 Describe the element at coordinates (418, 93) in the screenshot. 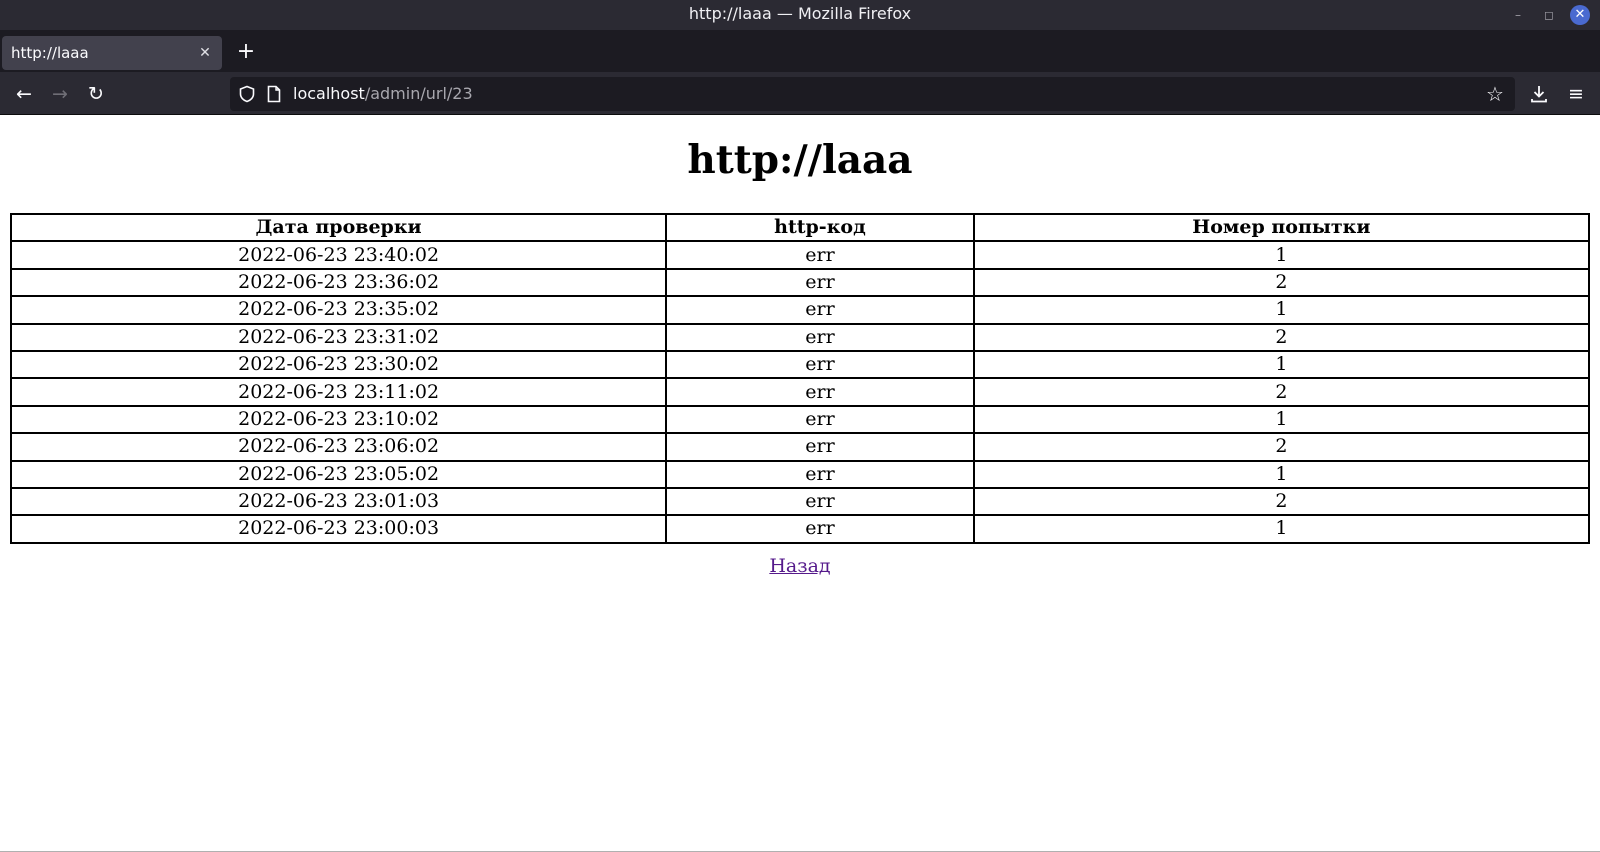

I see `url-path: /admin/url/23` at that location.